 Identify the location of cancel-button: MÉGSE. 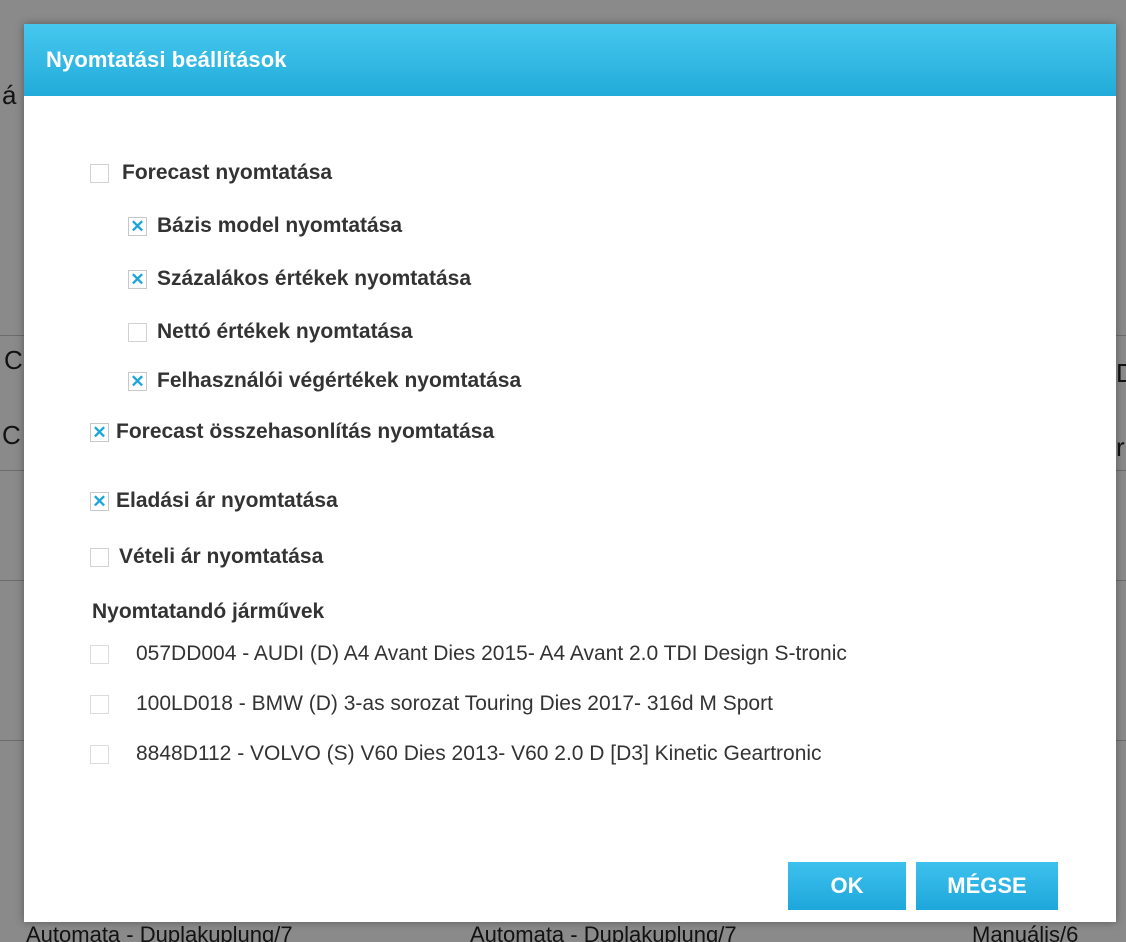
(987, 886).